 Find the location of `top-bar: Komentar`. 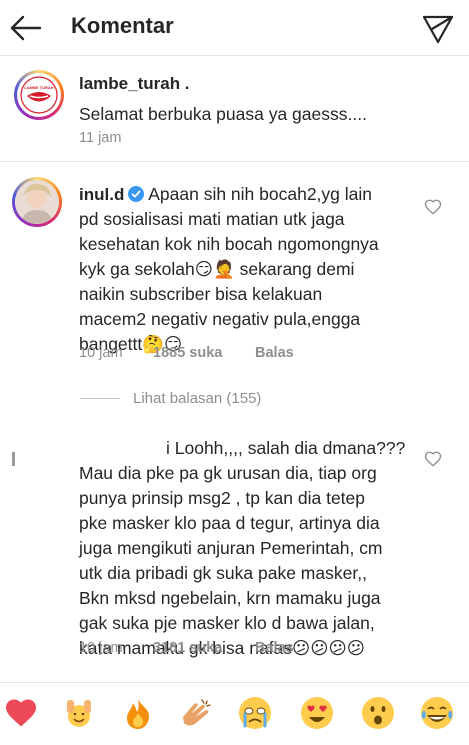

top-bar: Komentar is located at coordinates (234, 28).